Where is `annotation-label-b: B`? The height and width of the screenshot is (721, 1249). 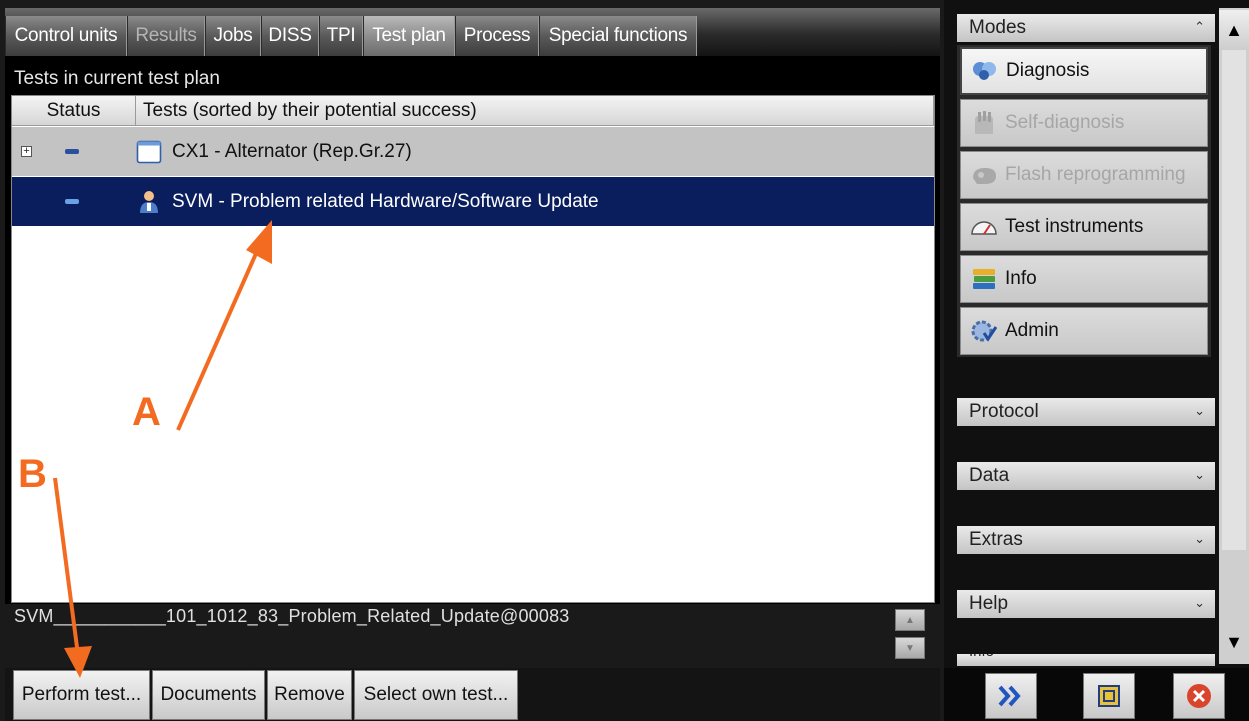 annotation-label-b: B is located at coordinates (32, 474).